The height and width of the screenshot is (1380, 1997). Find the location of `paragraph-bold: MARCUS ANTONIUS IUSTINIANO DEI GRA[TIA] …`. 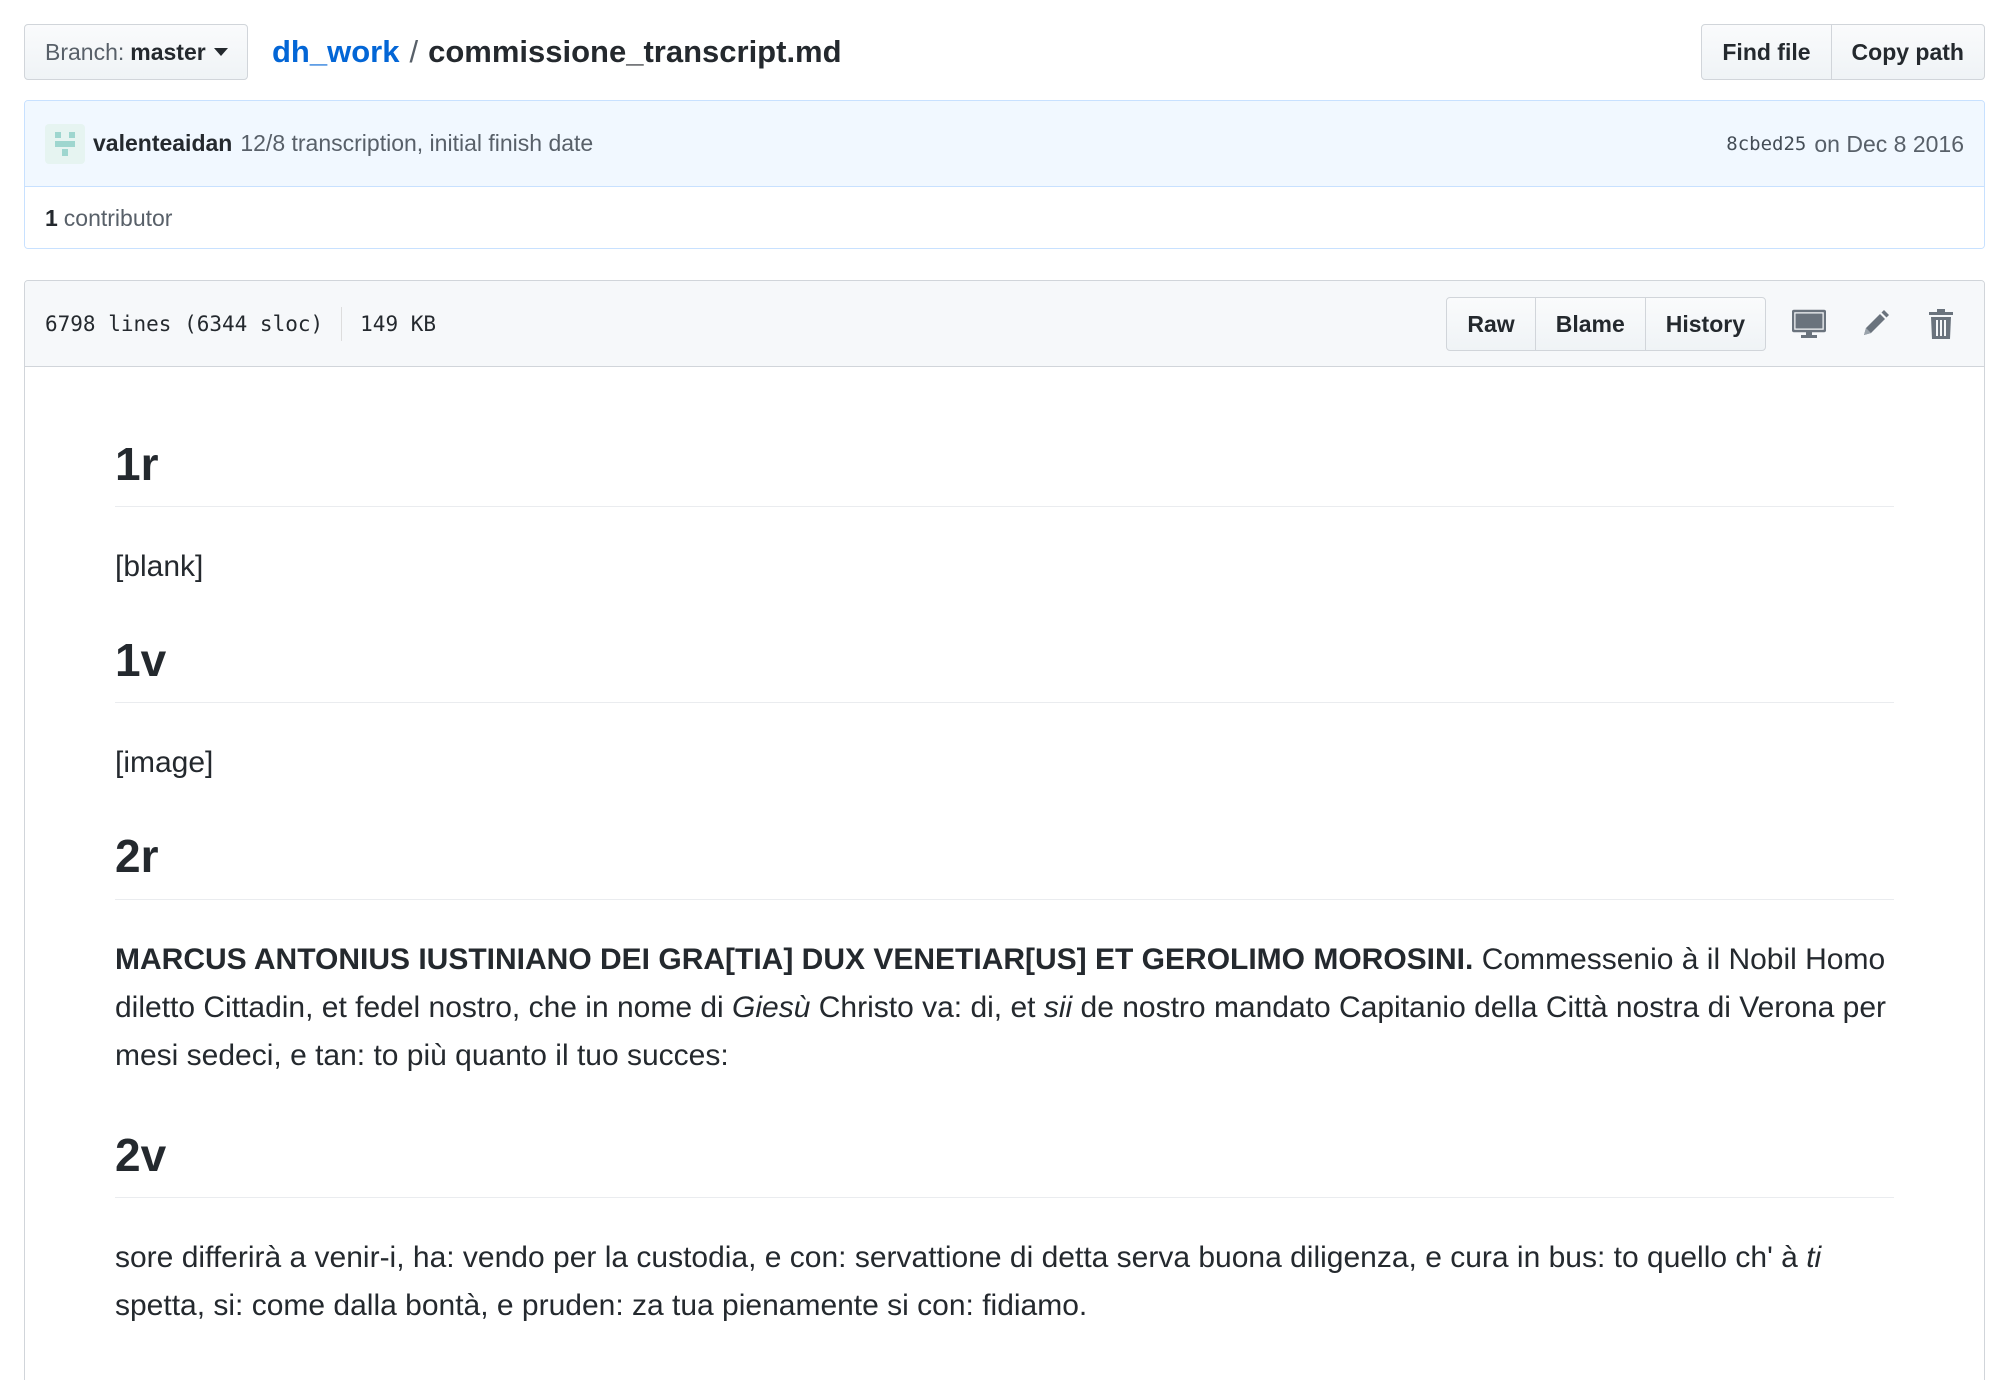

paragraph-bold: MARCUS ANTONIUS IUSTINIANO DEI GRA[TIA] … is located at coordinates (794, 959).